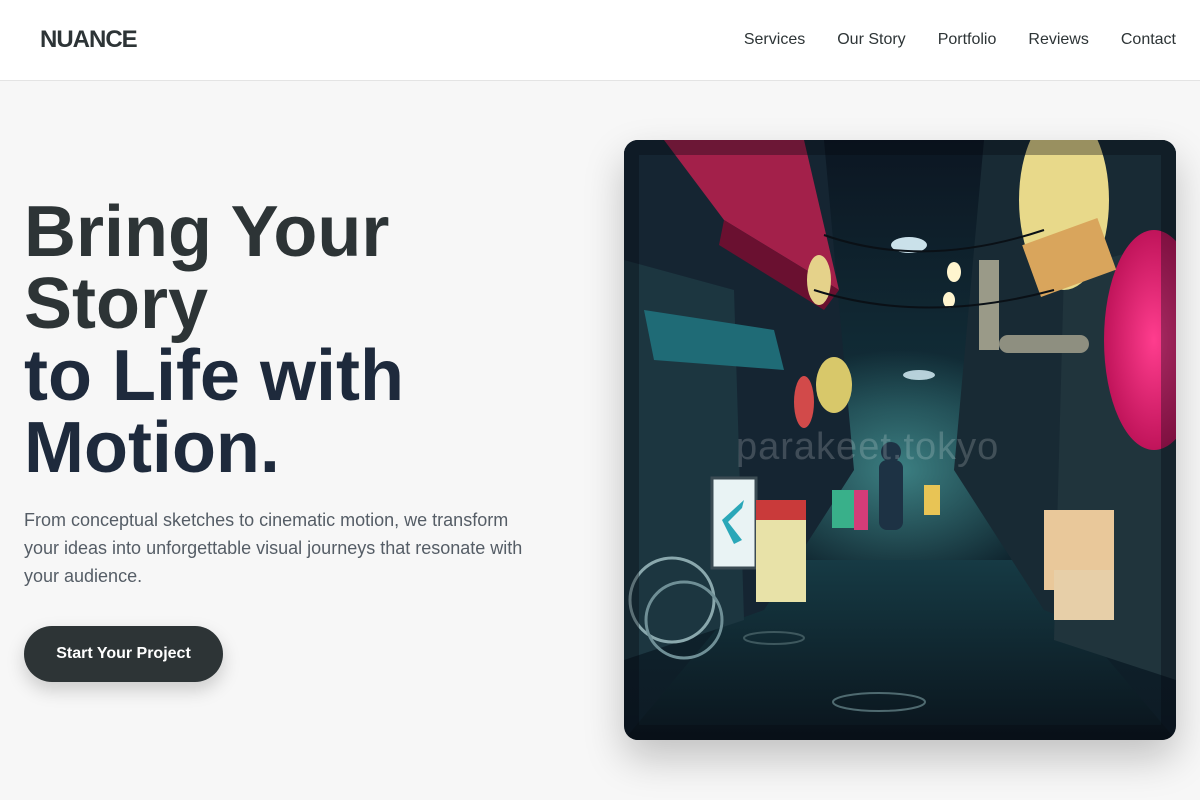 The height and width of the screenshot is (800, 1200). I want to click on nav-link-contact: Contact, so click(1148, 40).